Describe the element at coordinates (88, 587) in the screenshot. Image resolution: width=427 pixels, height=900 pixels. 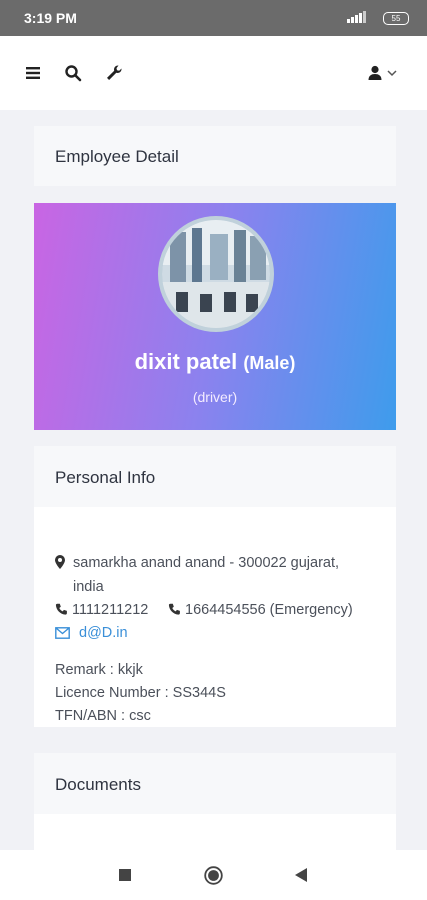
I see `address-line-2: india` at that location.